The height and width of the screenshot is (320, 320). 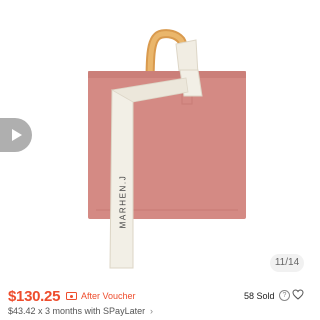 What do you see at coordinates (34, 296) in the screenshot?
I see `price: $130.25` at bounding box center [34, 296].